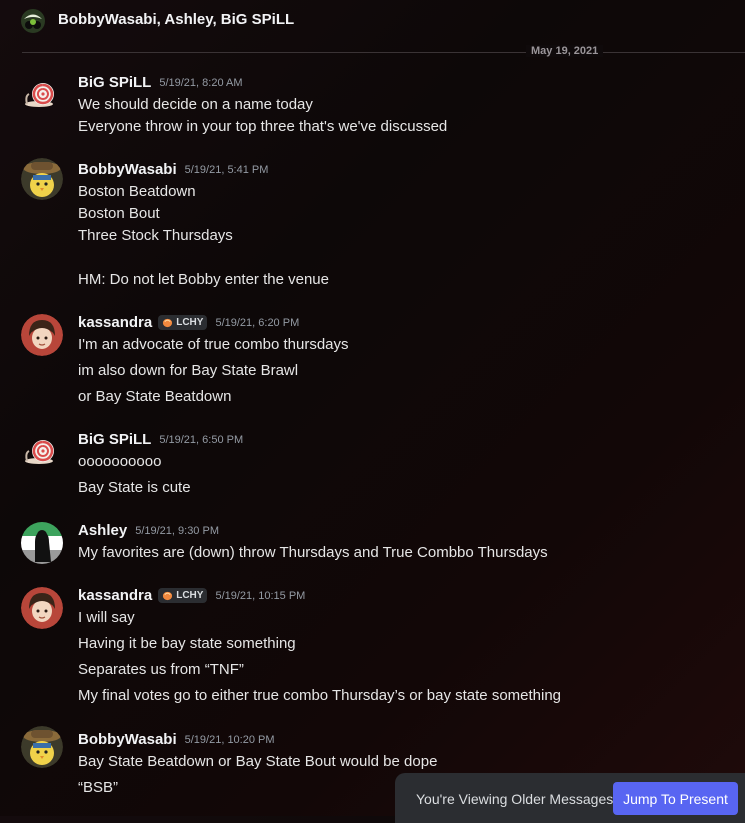 Image resolution: width=745 pixels, height=823 pixels. Describe the element at coordinates (176, 19) in the screenshot. I see `channel-title: BobbyWasabi, Ashley, BiG SPiLL` at that location.